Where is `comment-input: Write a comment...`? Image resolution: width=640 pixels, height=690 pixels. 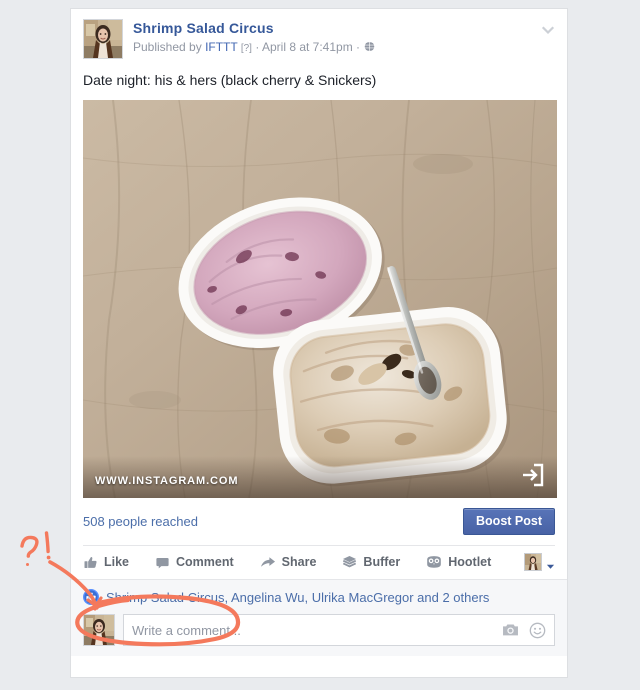
comment-input: Write a comment... is located at coordinates (339, 630).